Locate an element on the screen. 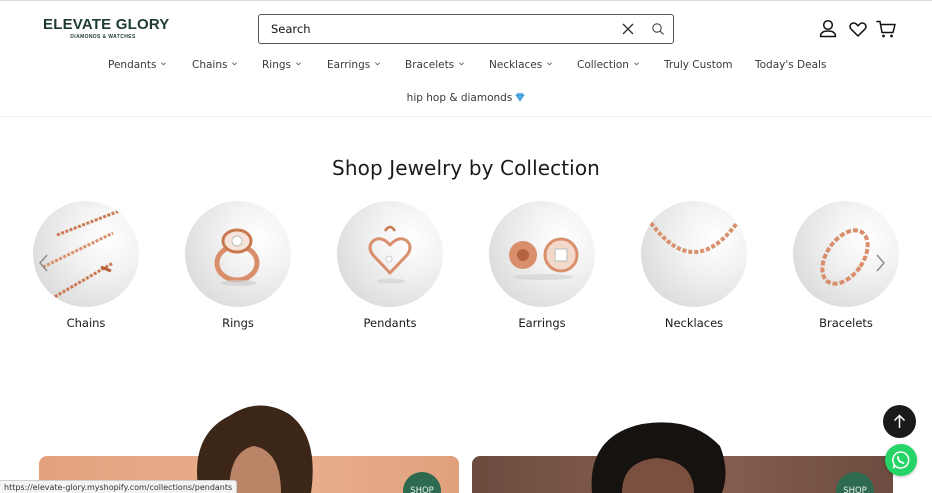  nav-item-collection: Collection is located at coordinates (608, 65).